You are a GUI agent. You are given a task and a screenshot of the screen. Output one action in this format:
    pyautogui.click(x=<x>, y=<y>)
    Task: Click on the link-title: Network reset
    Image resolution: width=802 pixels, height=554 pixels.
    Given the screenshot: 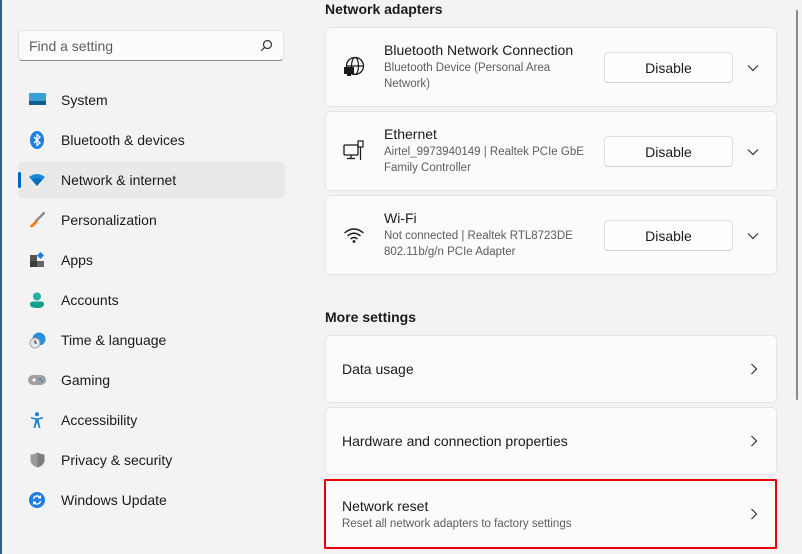 What is the action you would take?
    pyautogui.click(x=385, y=506)
    